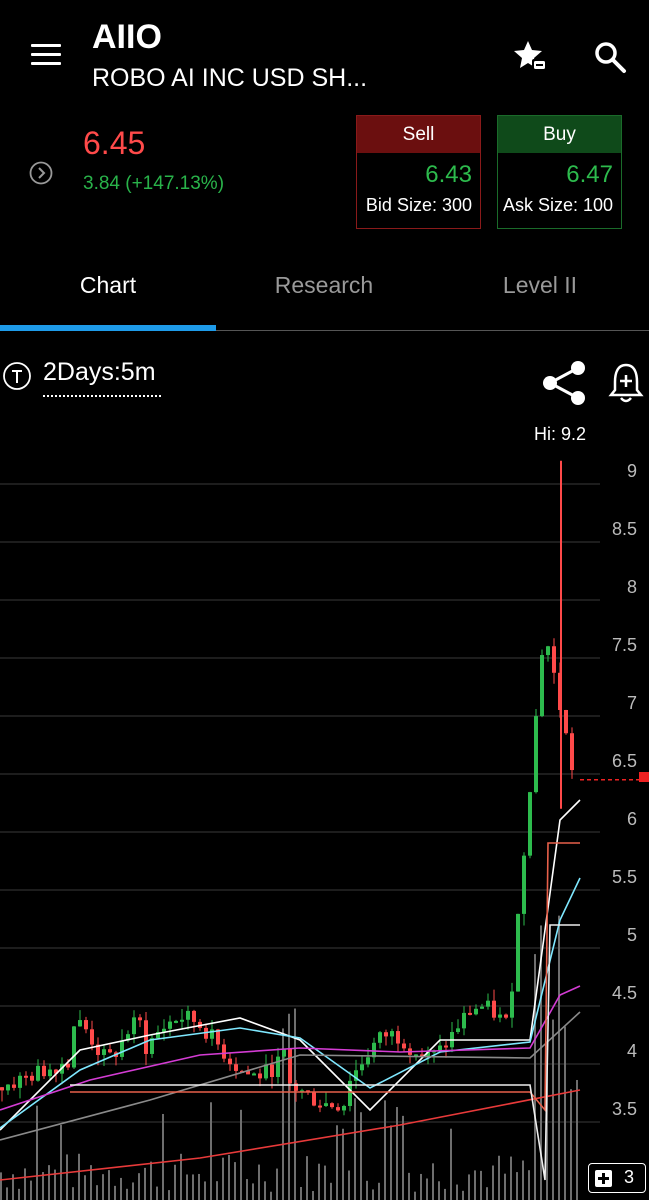 The image size is (649, 1200). Describe the element at coordinates (108, 285) in the screenshot. I see `tab-chart: Chart` at that location.